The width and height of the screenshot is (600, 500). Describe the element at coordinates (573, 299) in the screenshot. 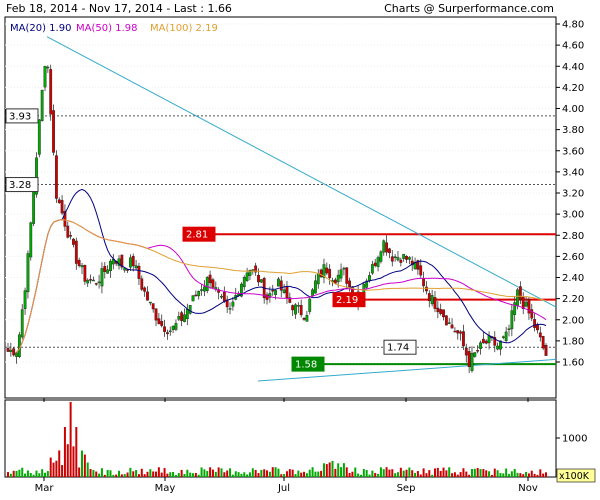

I see `y-tick-label: 2.20` at that location.